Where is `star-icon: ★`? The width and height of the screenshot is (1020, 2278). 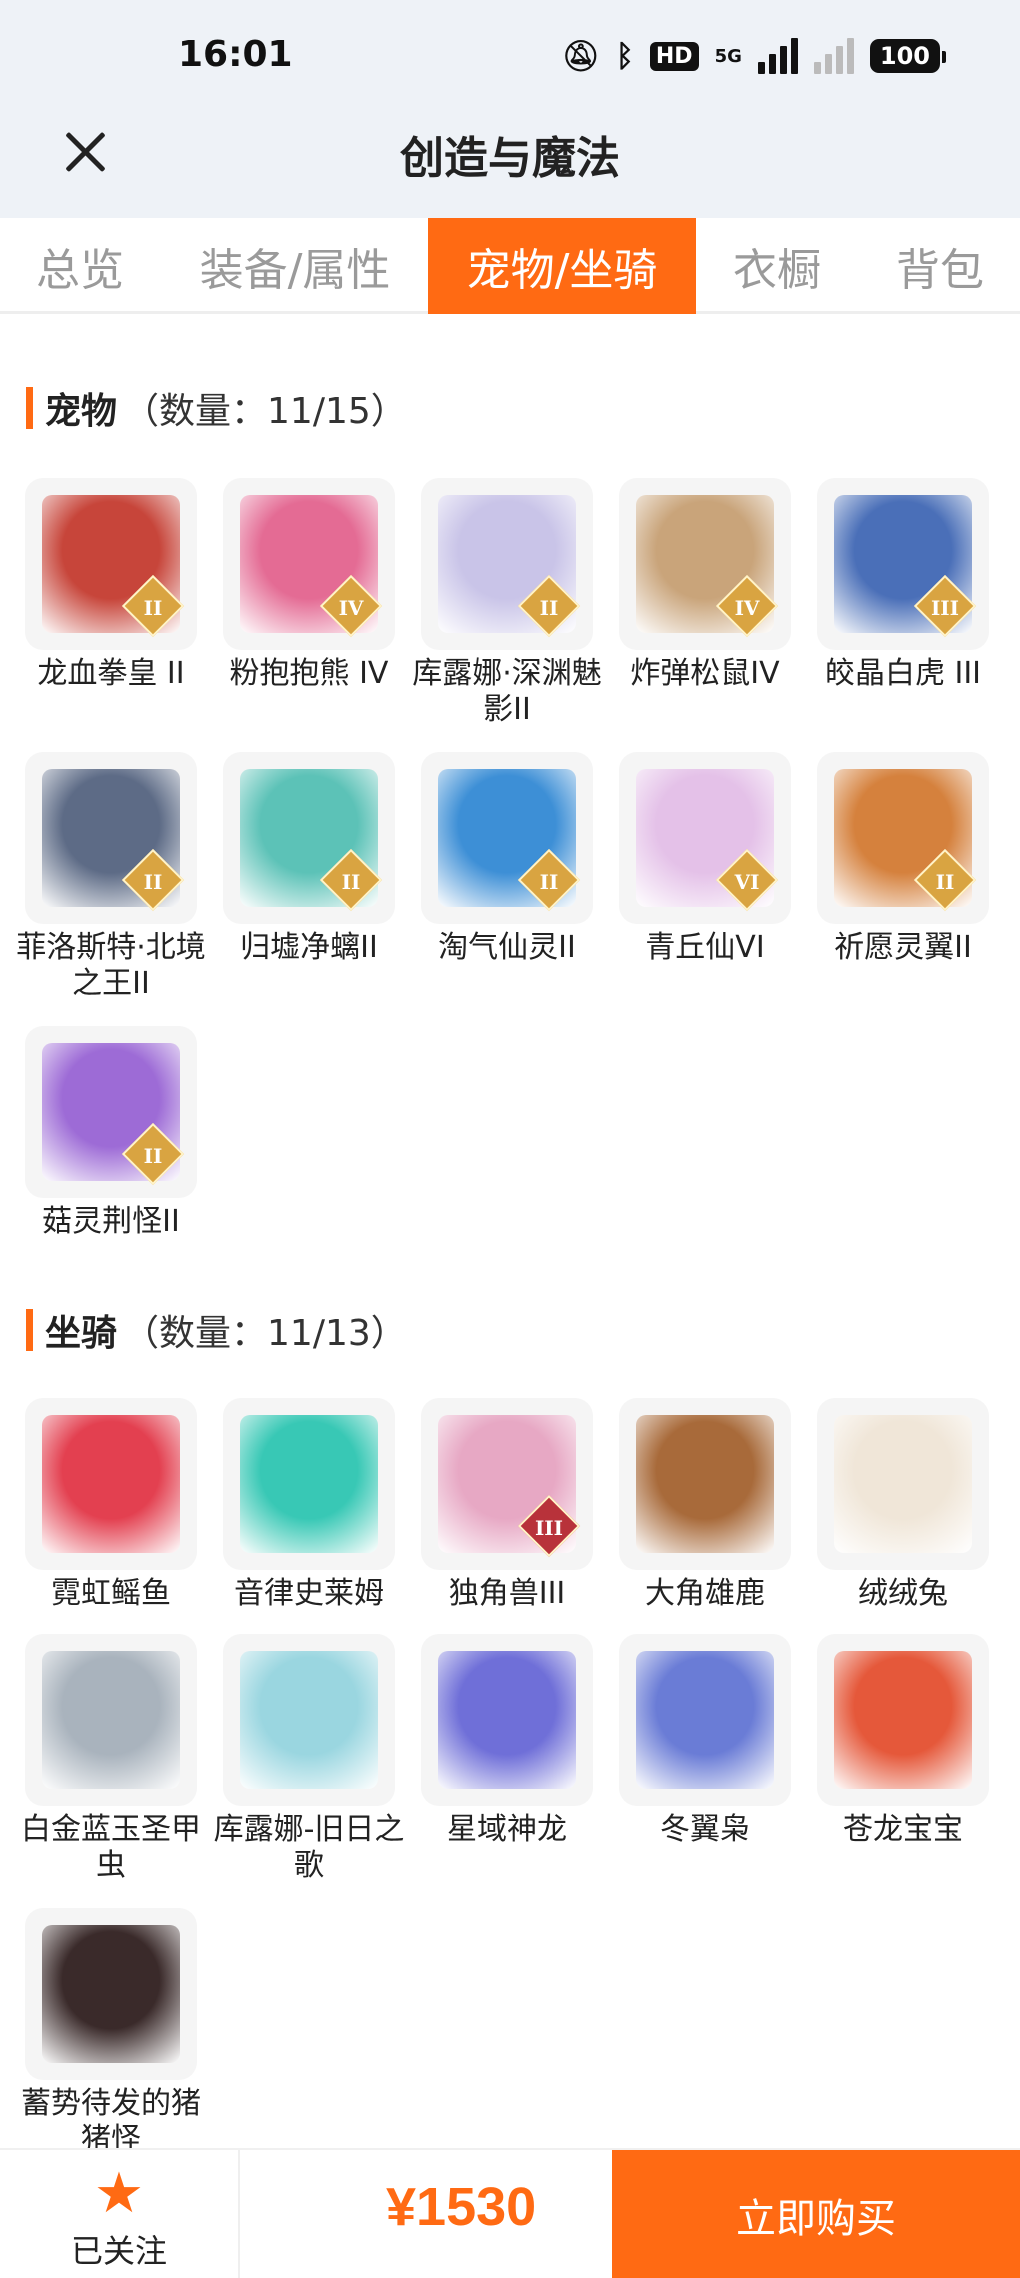
star-icon: ★ is located at coordinates (119, 2193).